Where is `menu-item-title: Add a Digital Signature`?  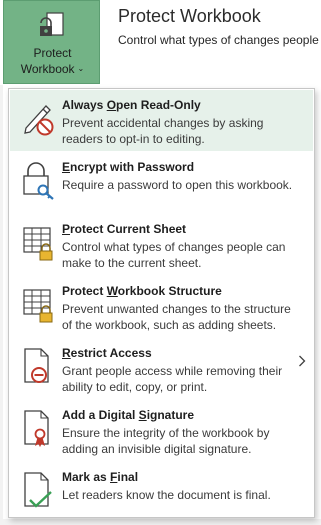
menu-item-title: Add a Digital Signature is located at coordinates (128, 415).